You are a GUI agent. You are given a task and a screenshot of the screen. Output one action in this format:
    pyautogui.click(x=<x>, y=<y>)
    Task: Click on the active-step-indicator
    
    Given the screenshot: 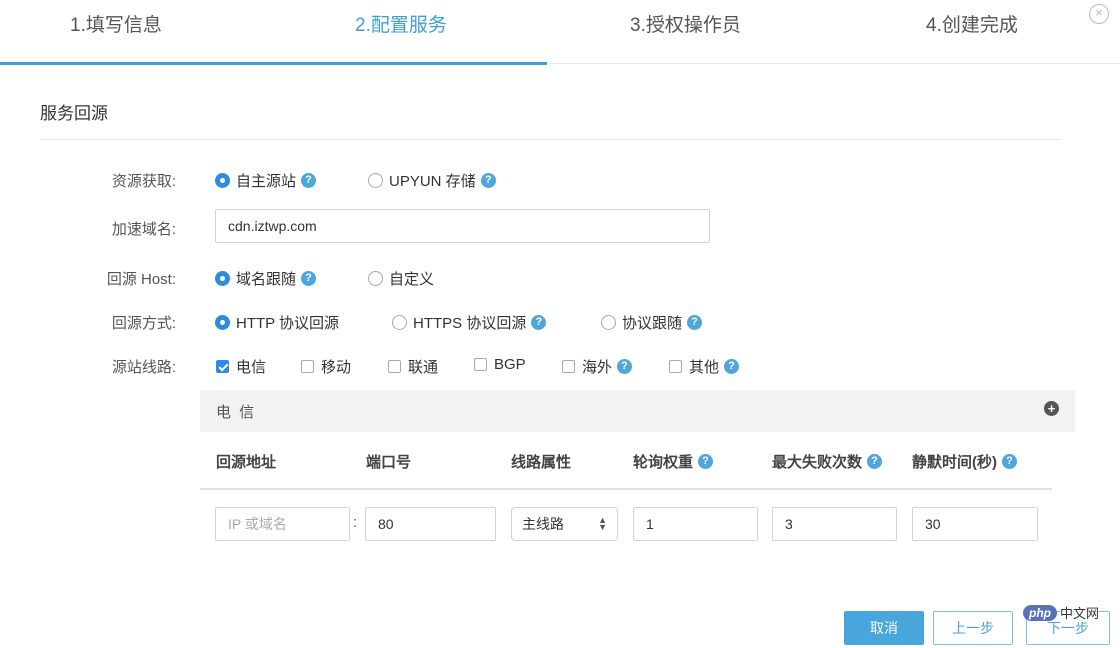 What is the action you would take?
    pyautogui.click(x=273, y=63)
    